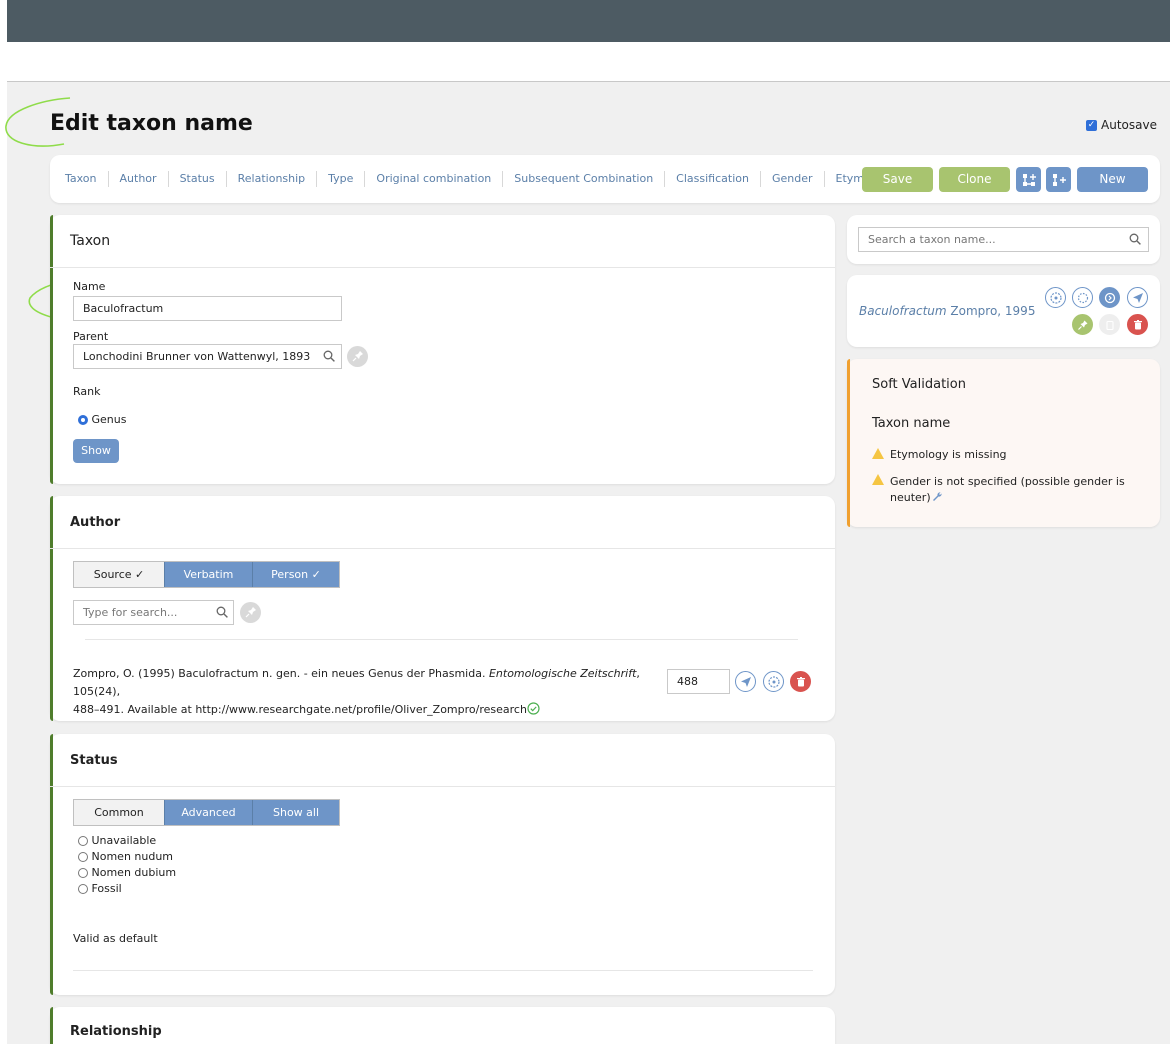 This screenshot has width=1170, height=1044. What do you see at coordinates (119, 574) in the screenshot?
I see `author-tab-source: Source ✓` at bounding box center [119, 574].